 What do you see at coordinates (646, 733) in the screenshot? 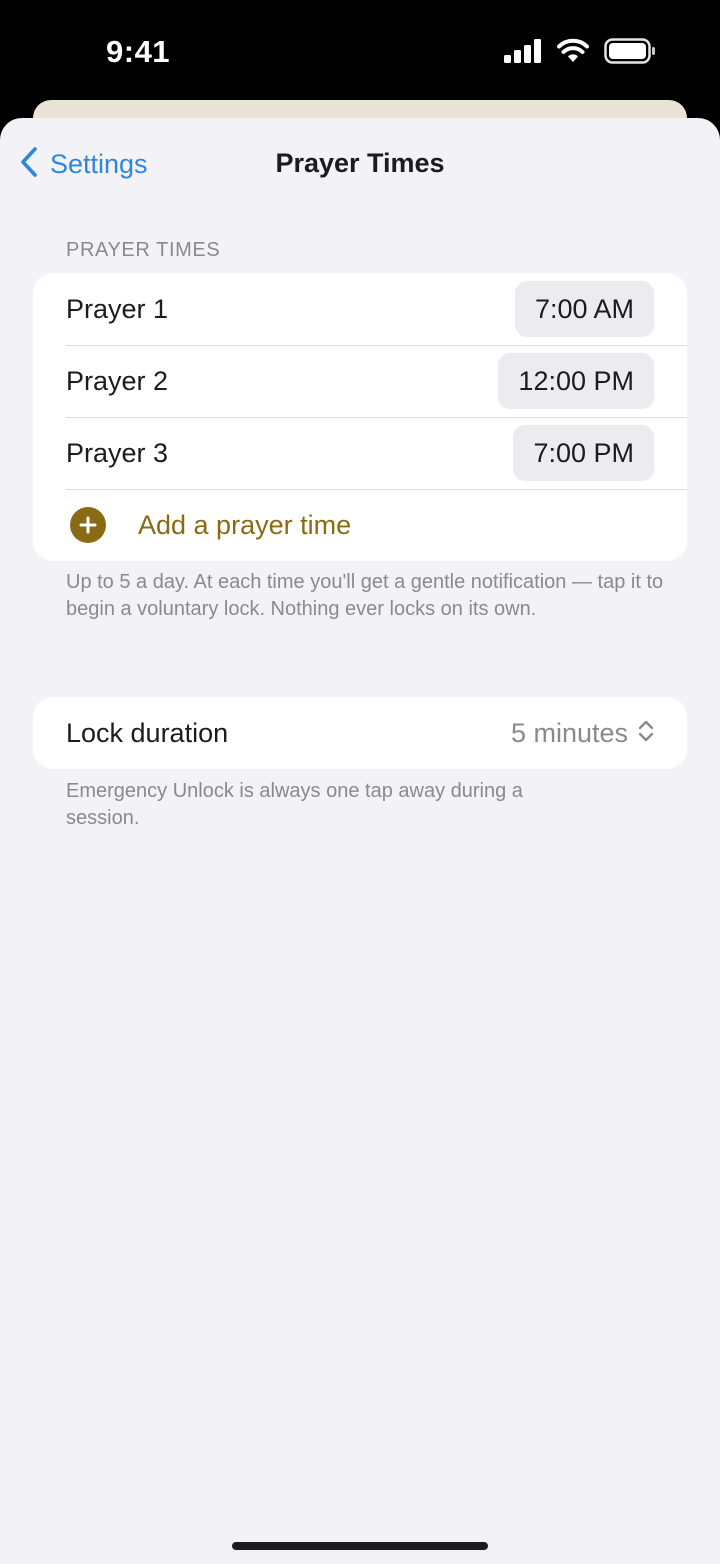
I see `chevron-up-down-icon` at bounding box center [646, 733].